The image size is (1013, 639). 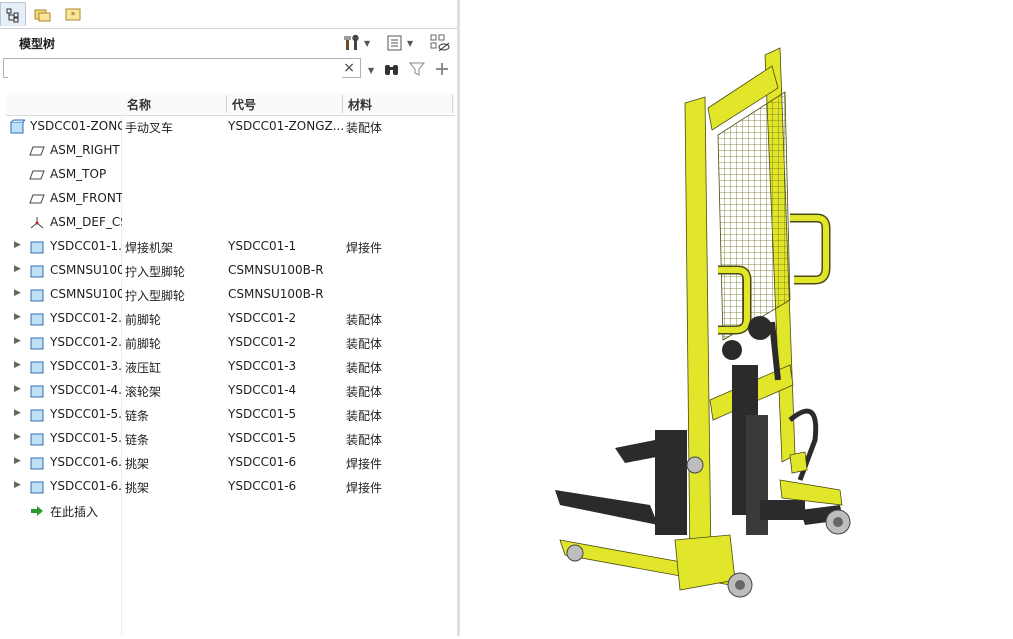 What do you see at coordinates (86, 222) in the screenshot?
I see `tree-item-id: ASM_DEF_CS` at bounding box center [86, 222].